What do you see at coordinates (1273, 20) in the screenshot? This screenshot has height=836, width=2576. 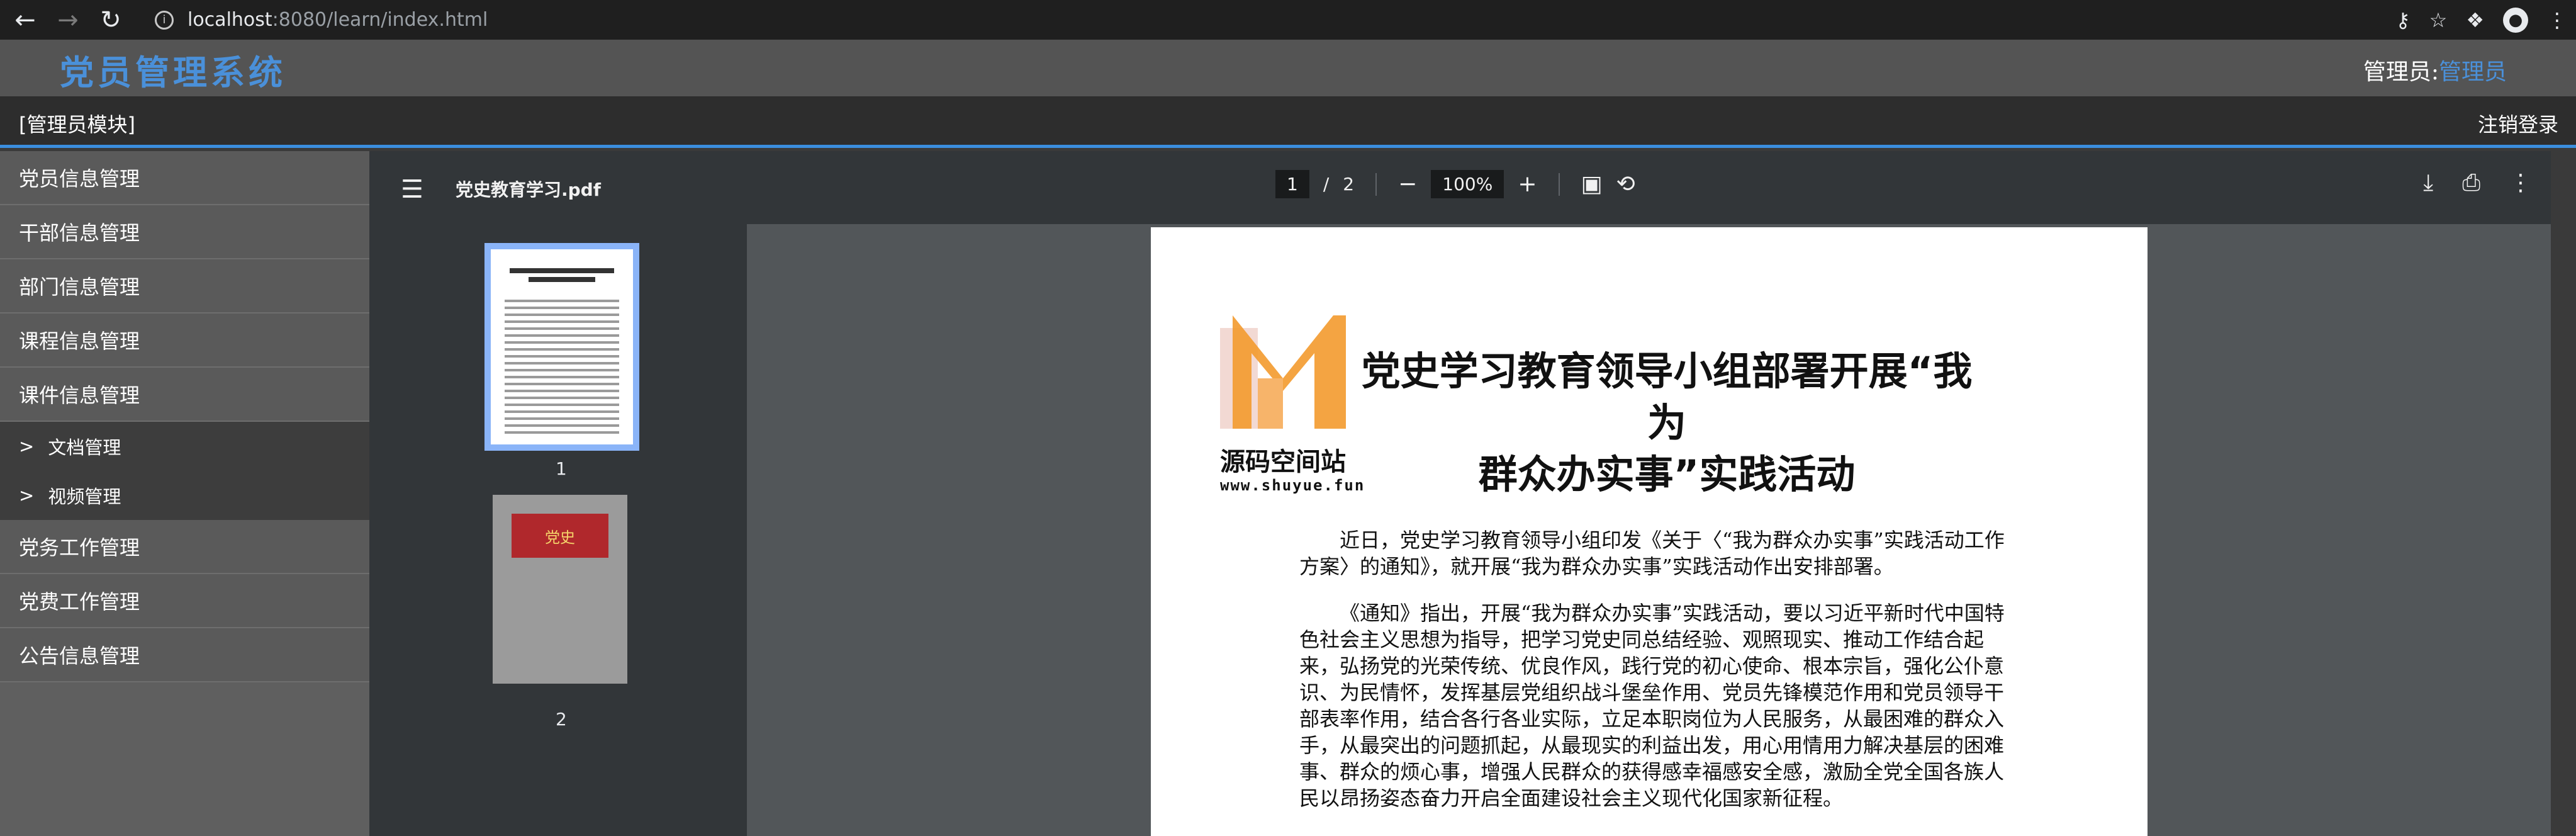 I see `address-bar: i localhost:8080/learn/index.html` at bounding box center [1273, 20].